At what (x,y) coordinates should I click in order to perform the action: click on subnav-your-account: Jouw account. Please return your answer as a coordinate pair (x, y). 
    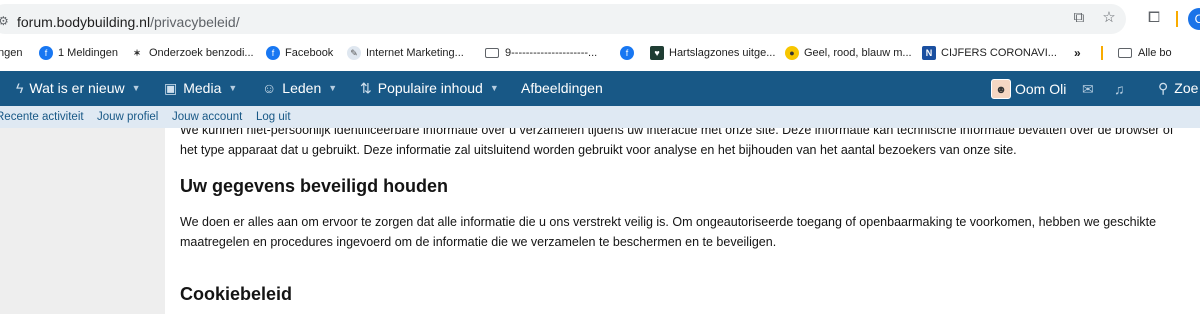
    Looking at the image, I should click on (207, 117).